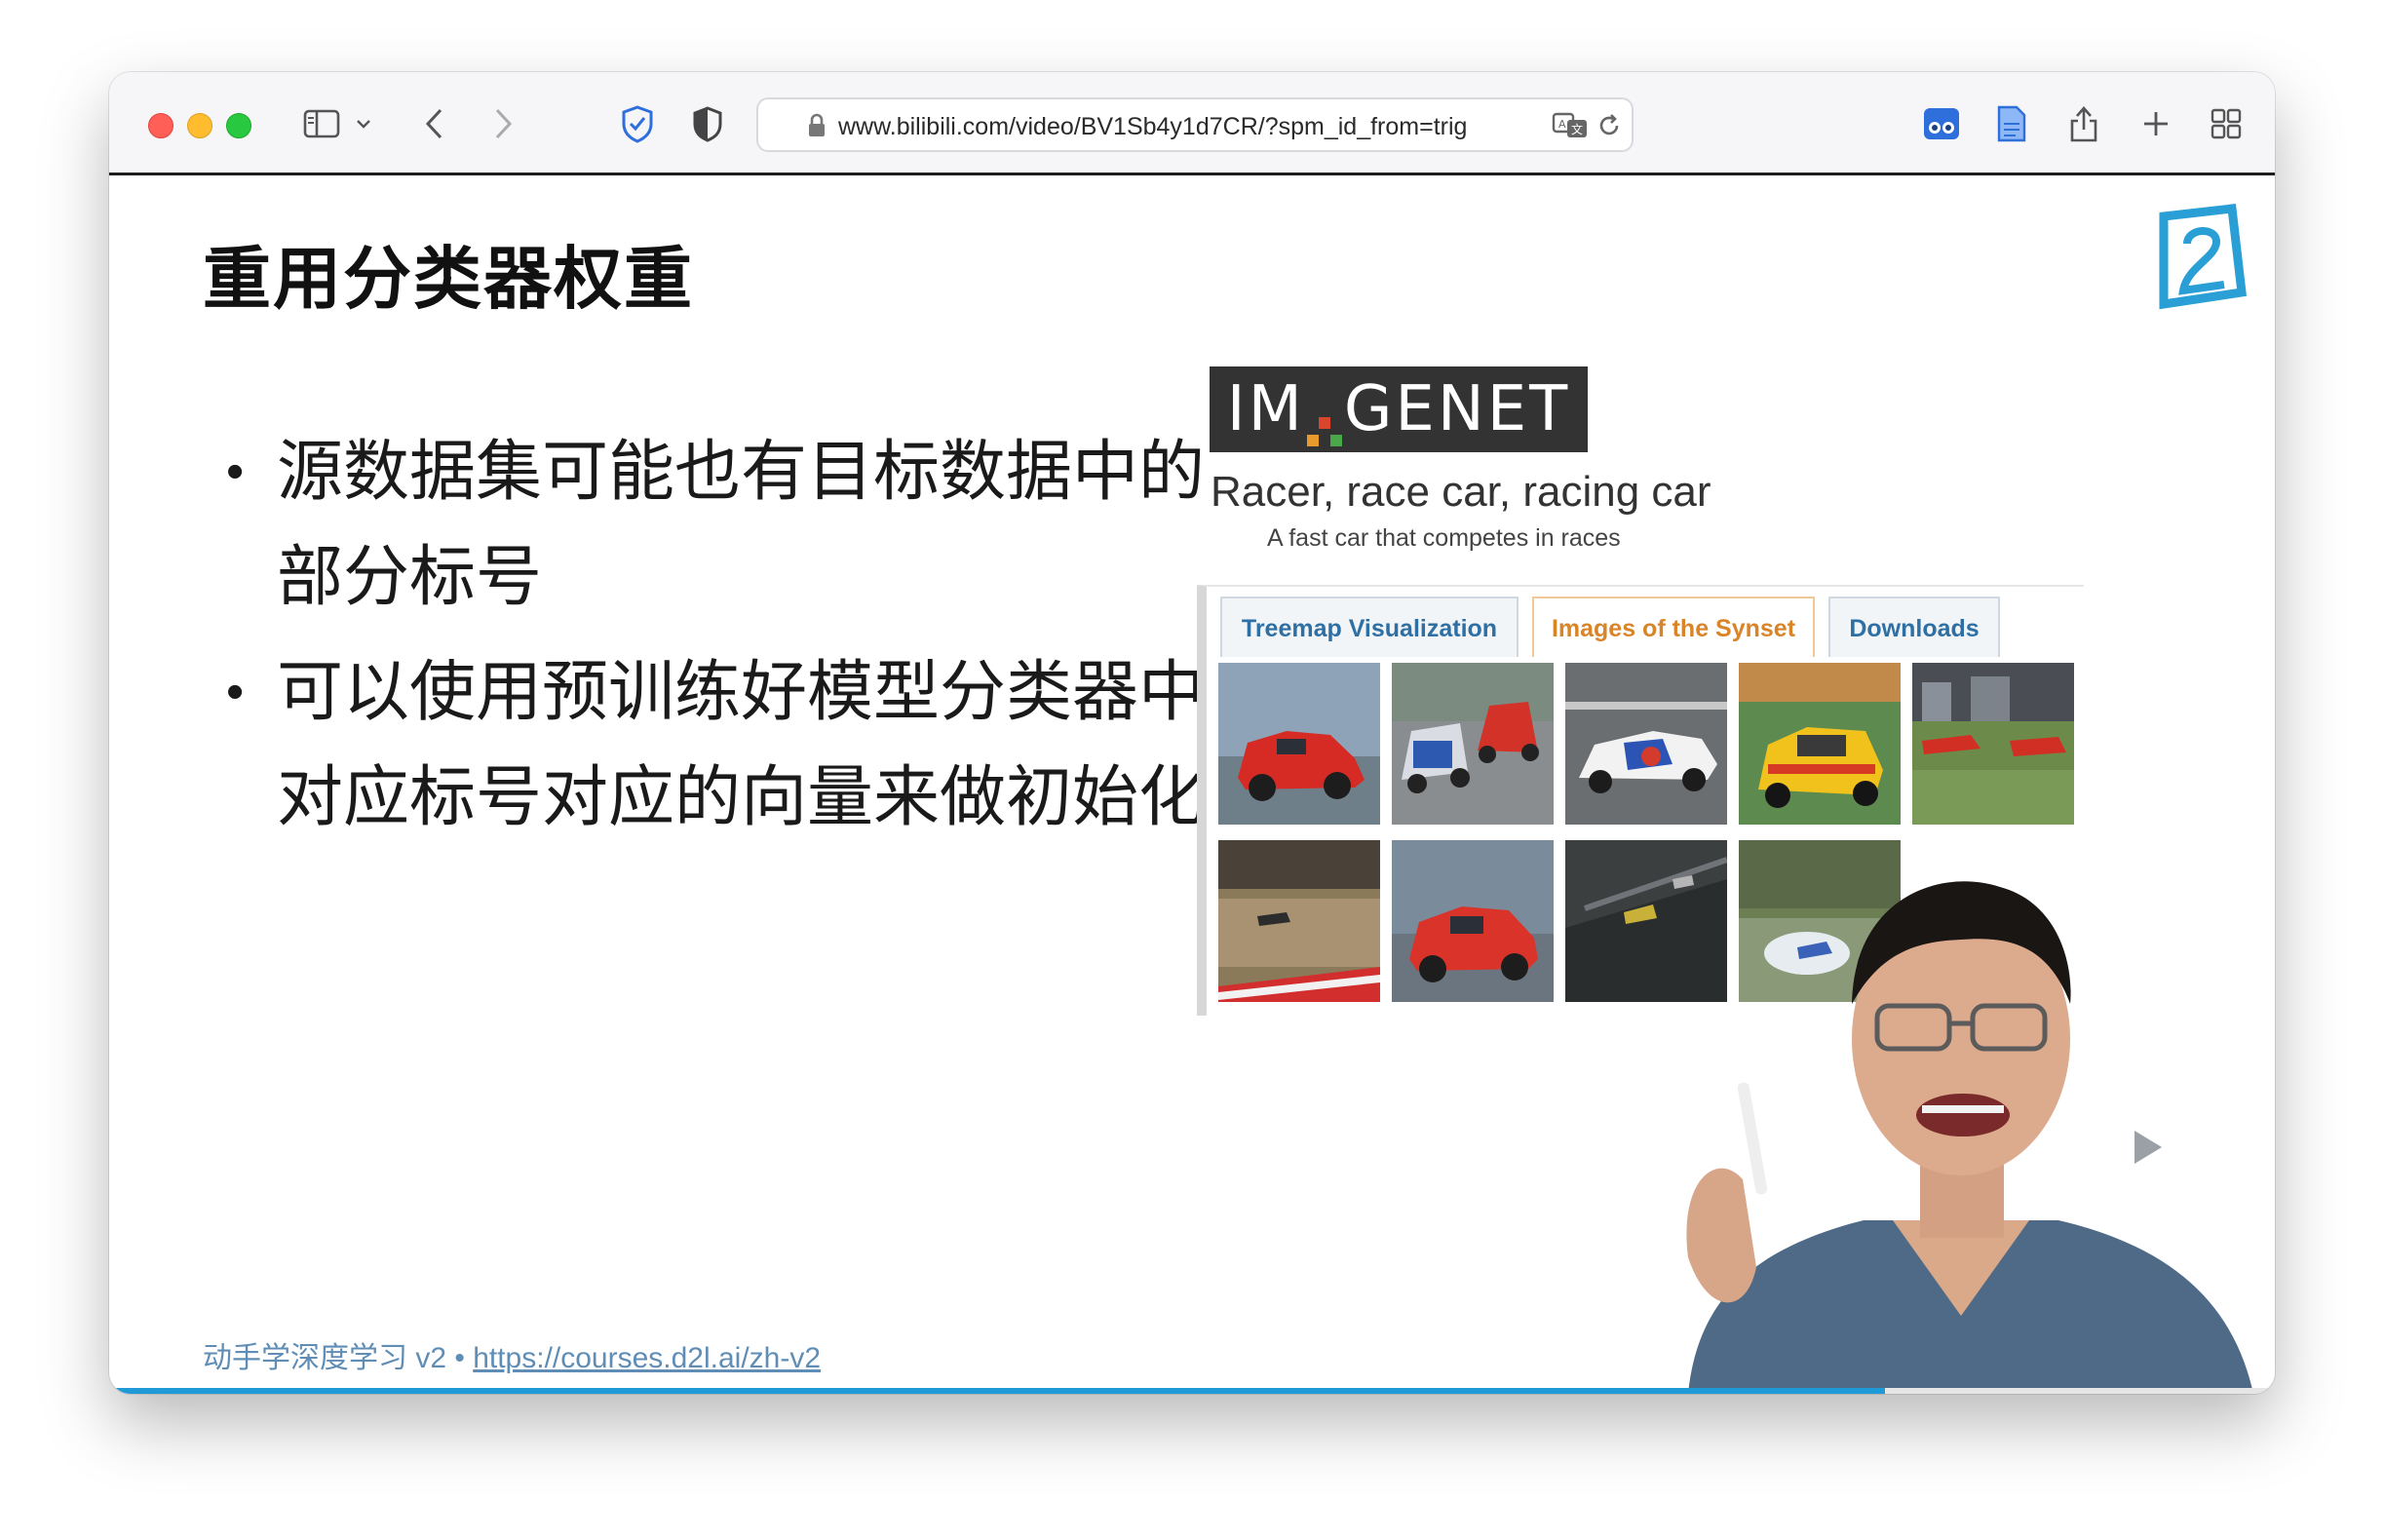 This screenshot has height=1540, width=2384. I want to click on video-progress-bar, so click(1192, 1391).